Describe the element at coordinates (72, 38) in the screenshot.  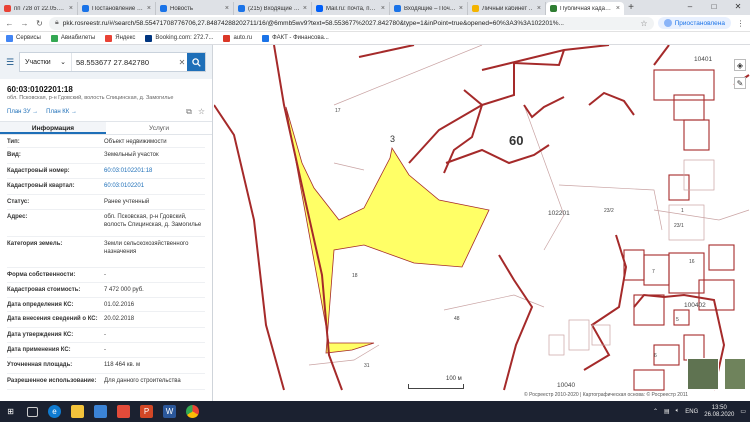
I see `bookmark-item: Авиабилеты` at that location.